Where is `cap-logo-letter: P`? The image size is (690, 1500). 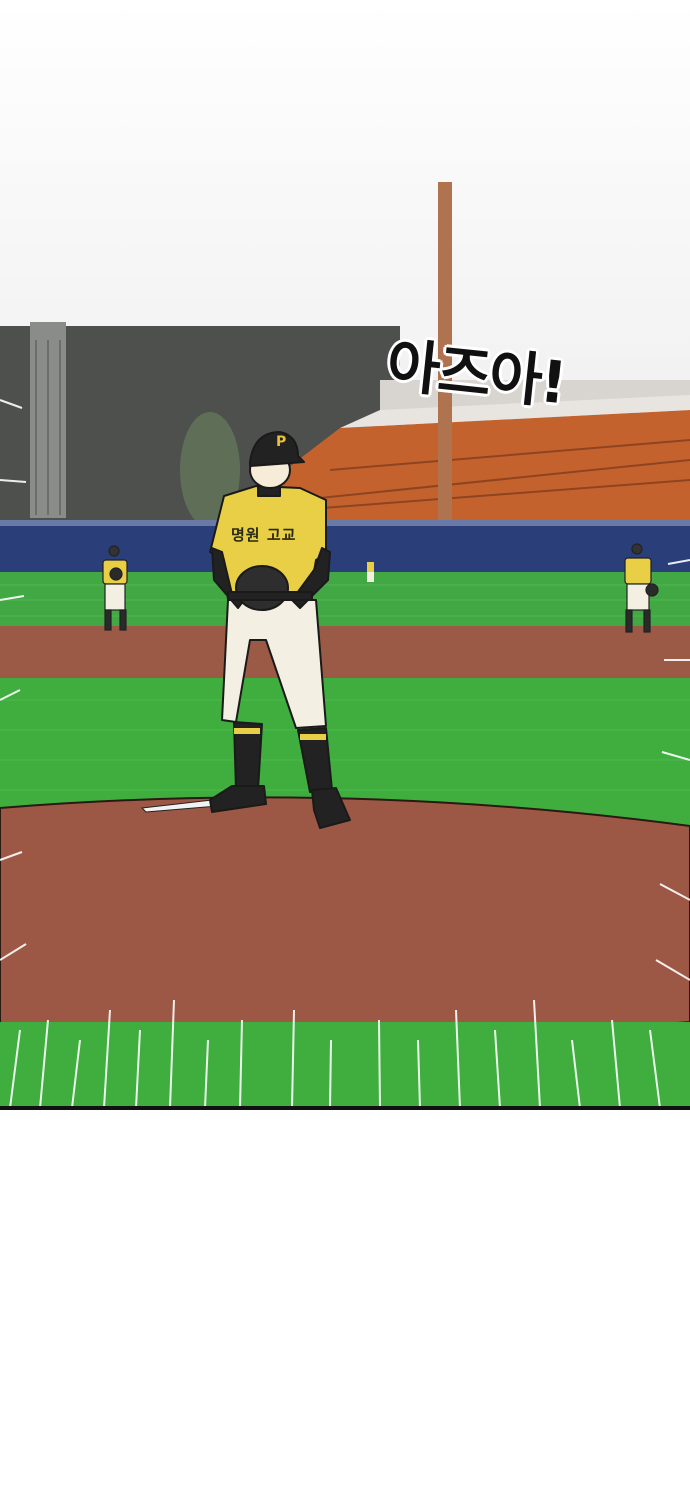
cap-logo-letter: P is located at coordinates (281, 442).